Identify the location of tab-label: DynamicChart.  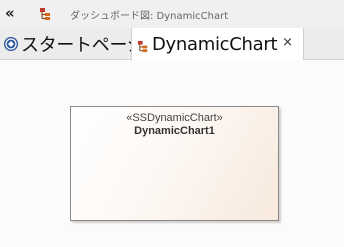
(215, 44).